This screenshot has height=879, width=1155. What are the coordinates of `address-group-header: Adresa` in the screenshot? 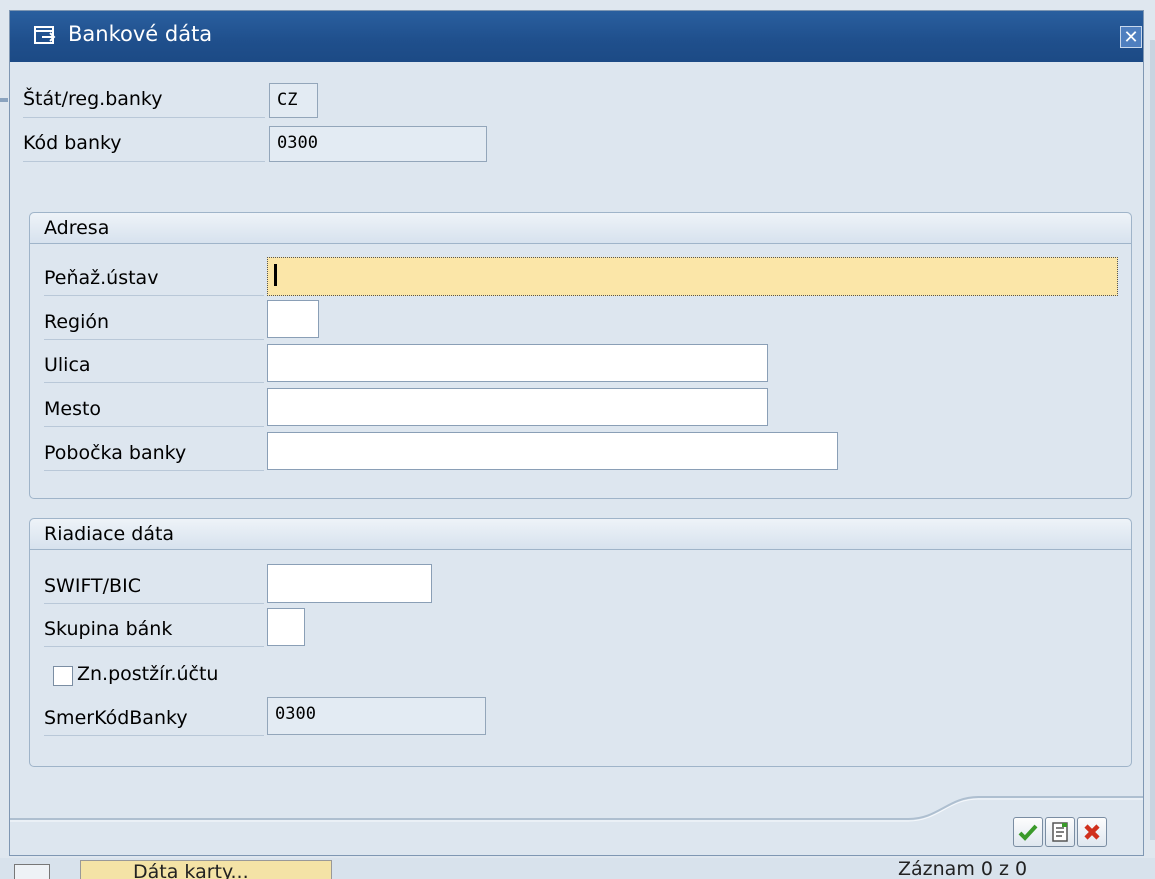 It's located at (580, 228).